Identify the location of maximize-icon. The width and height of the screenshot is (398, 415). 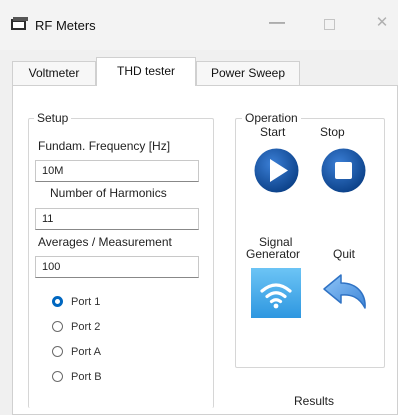
(329, 24).